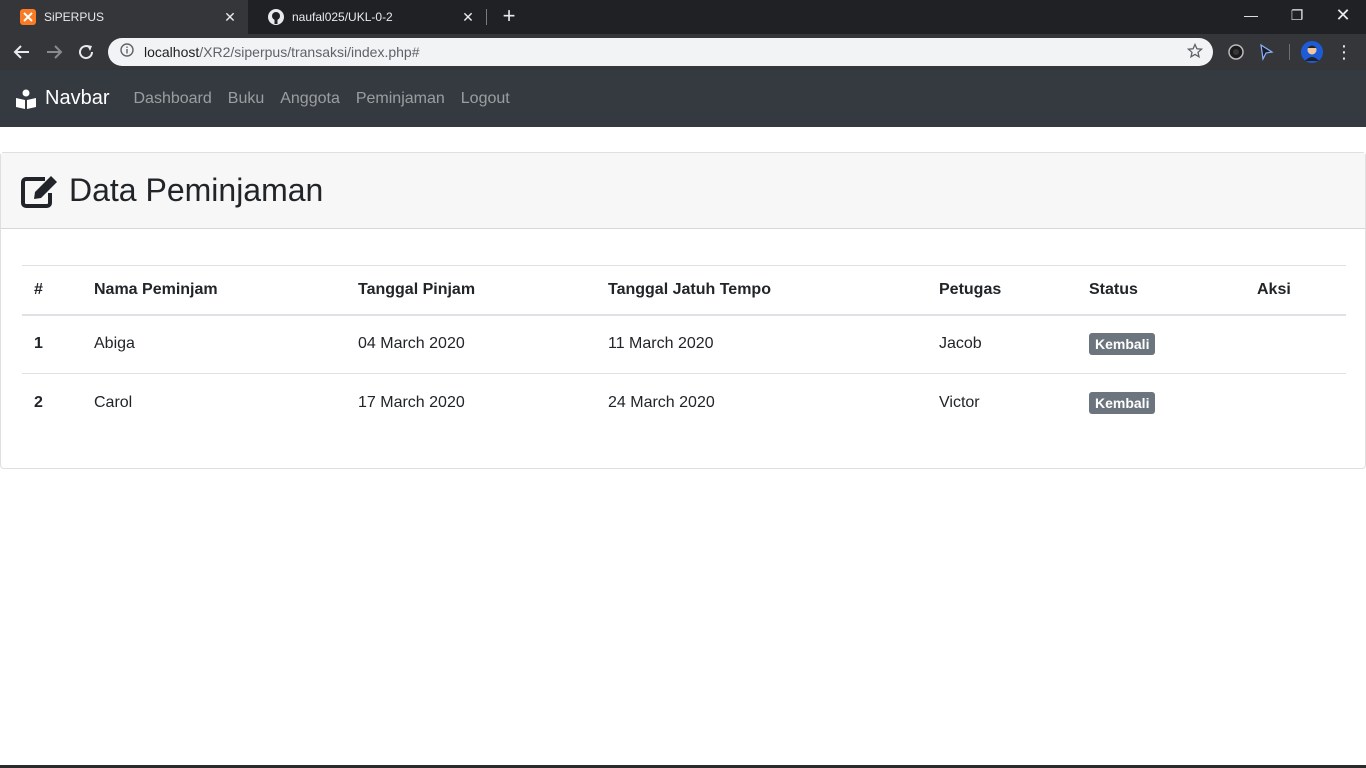 Image resolution: width=1366 pixels, height=768 pixels. Describe the element at coordinates (38, 403) in the screenshot. I see `row-number: 2` at that location.